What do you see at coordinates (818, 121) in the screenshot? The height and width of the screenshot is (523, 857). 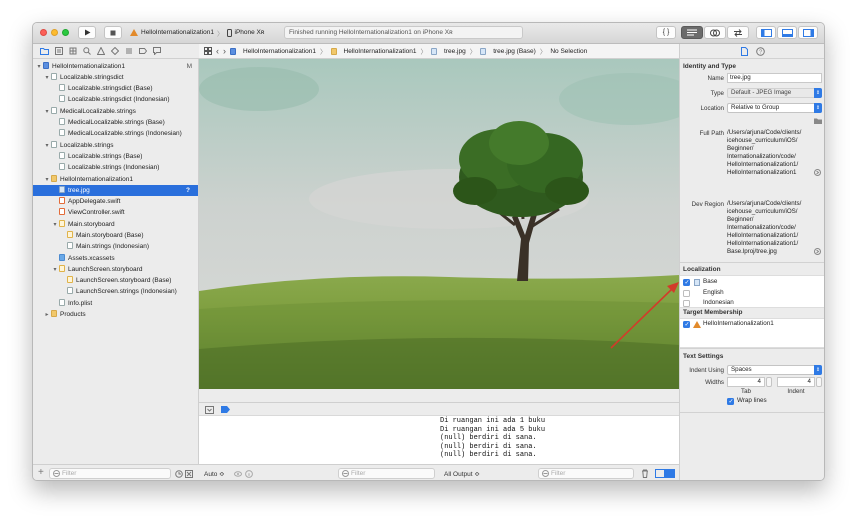 I see `choose-location-folder-icon` at bounding box center [818, 121].